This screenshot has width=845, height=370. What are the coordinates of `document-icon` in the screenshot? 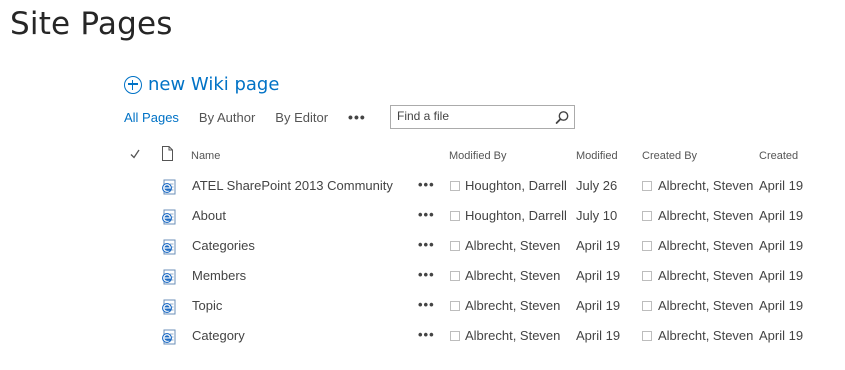 It's located at (167, 153).